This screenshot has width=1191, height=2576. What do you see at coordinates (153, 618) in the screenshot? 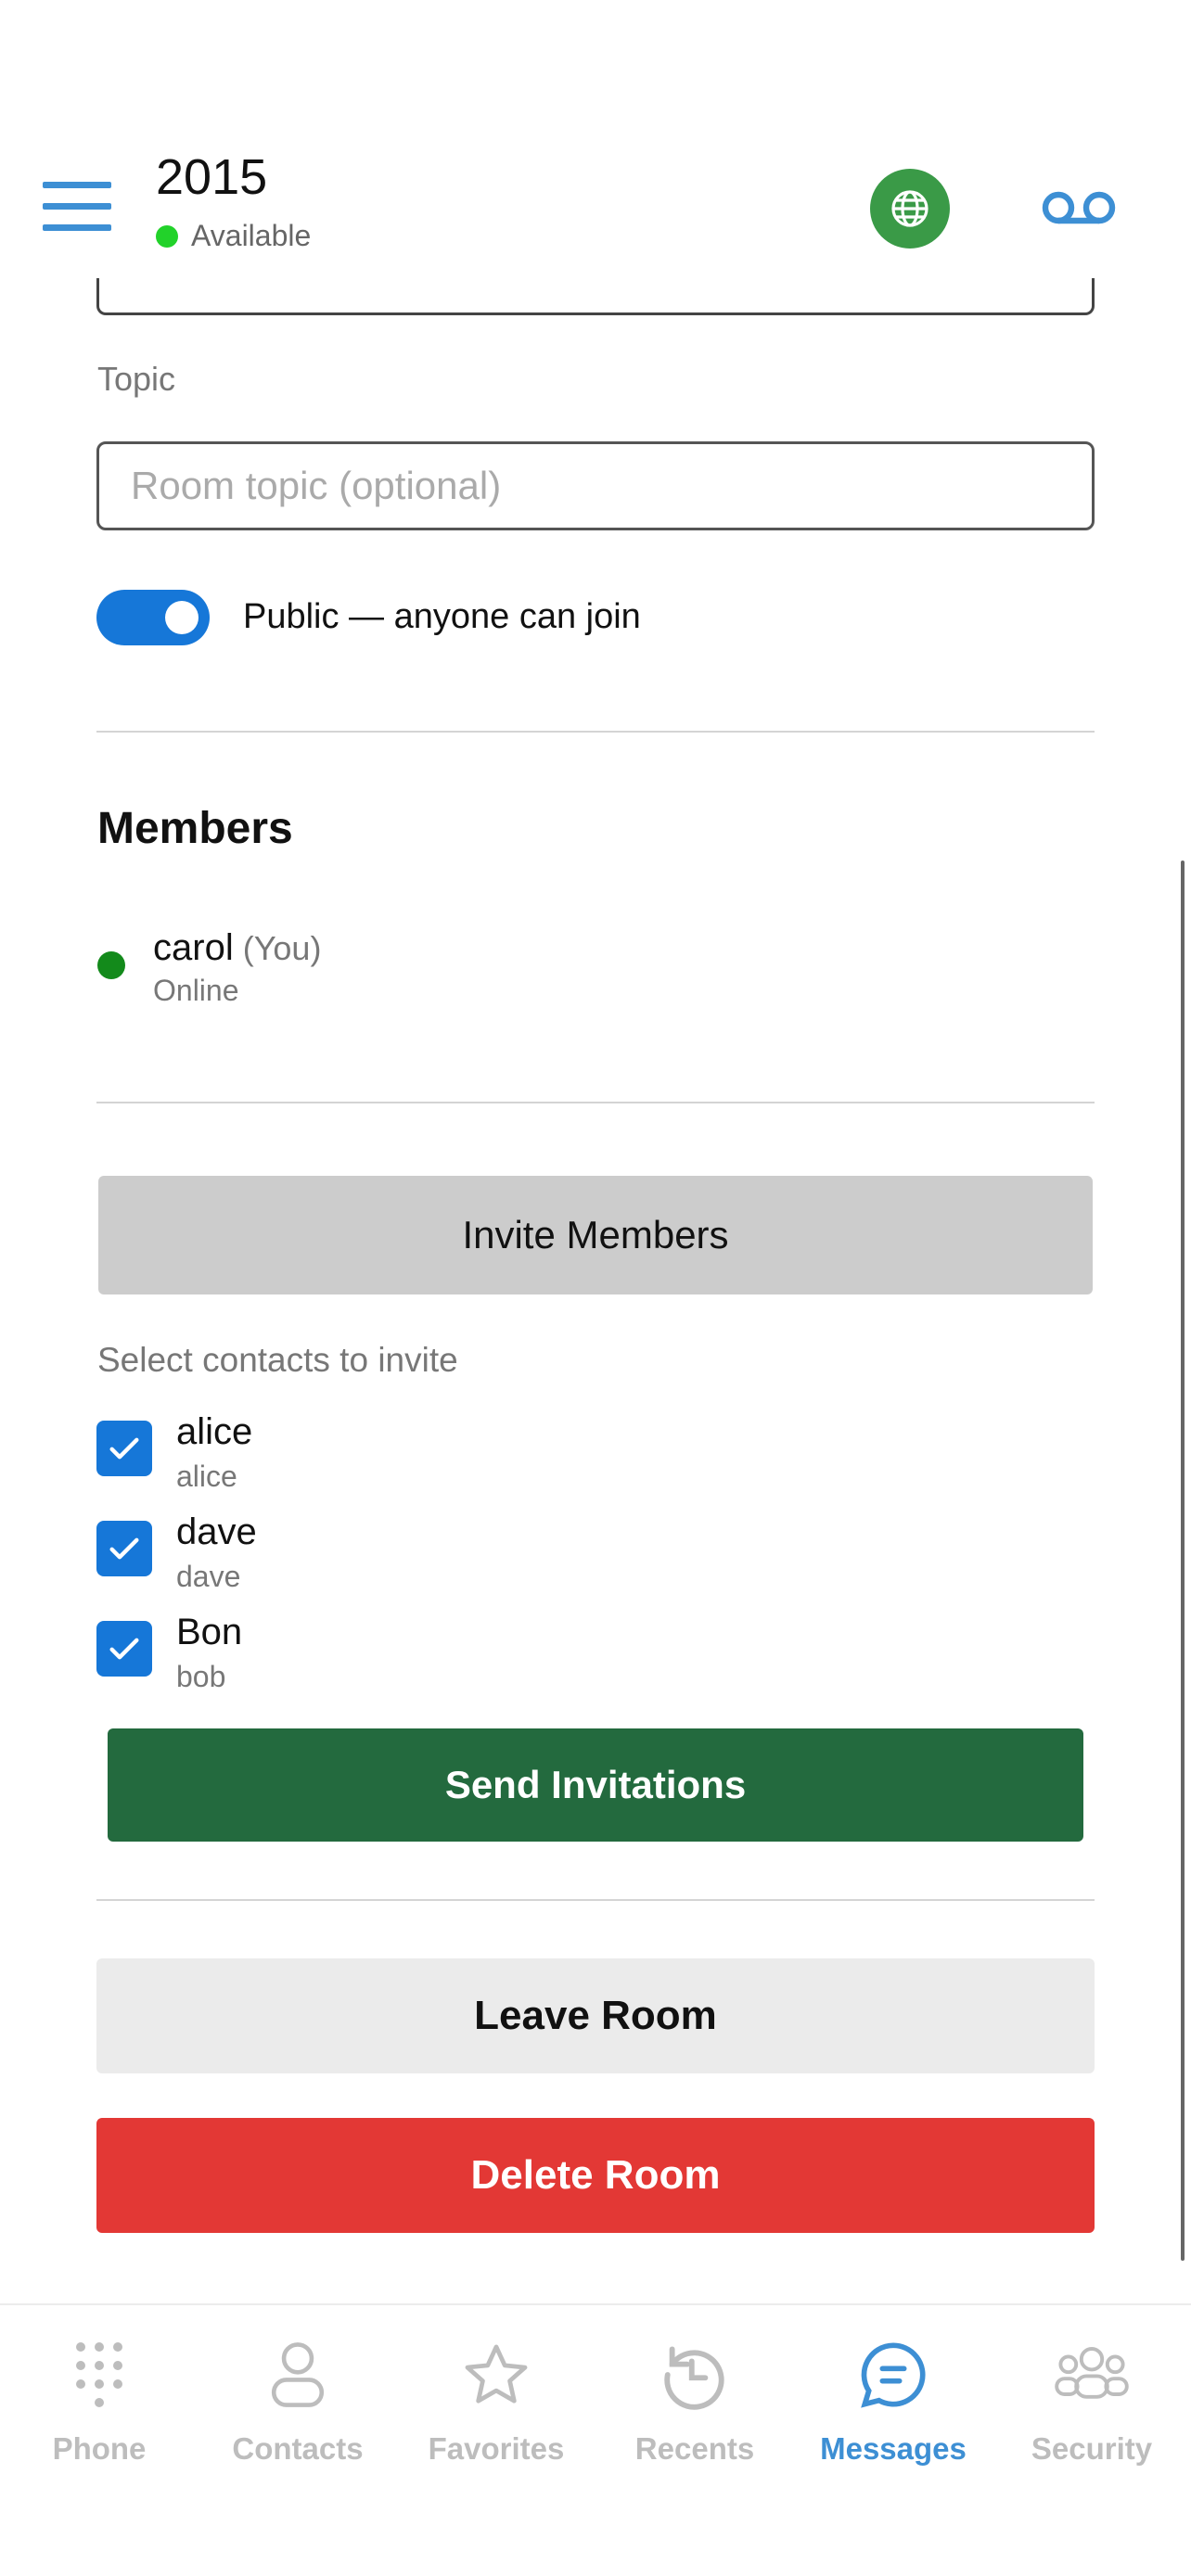
I see `public-toggle` at bounding box center [153, 618].